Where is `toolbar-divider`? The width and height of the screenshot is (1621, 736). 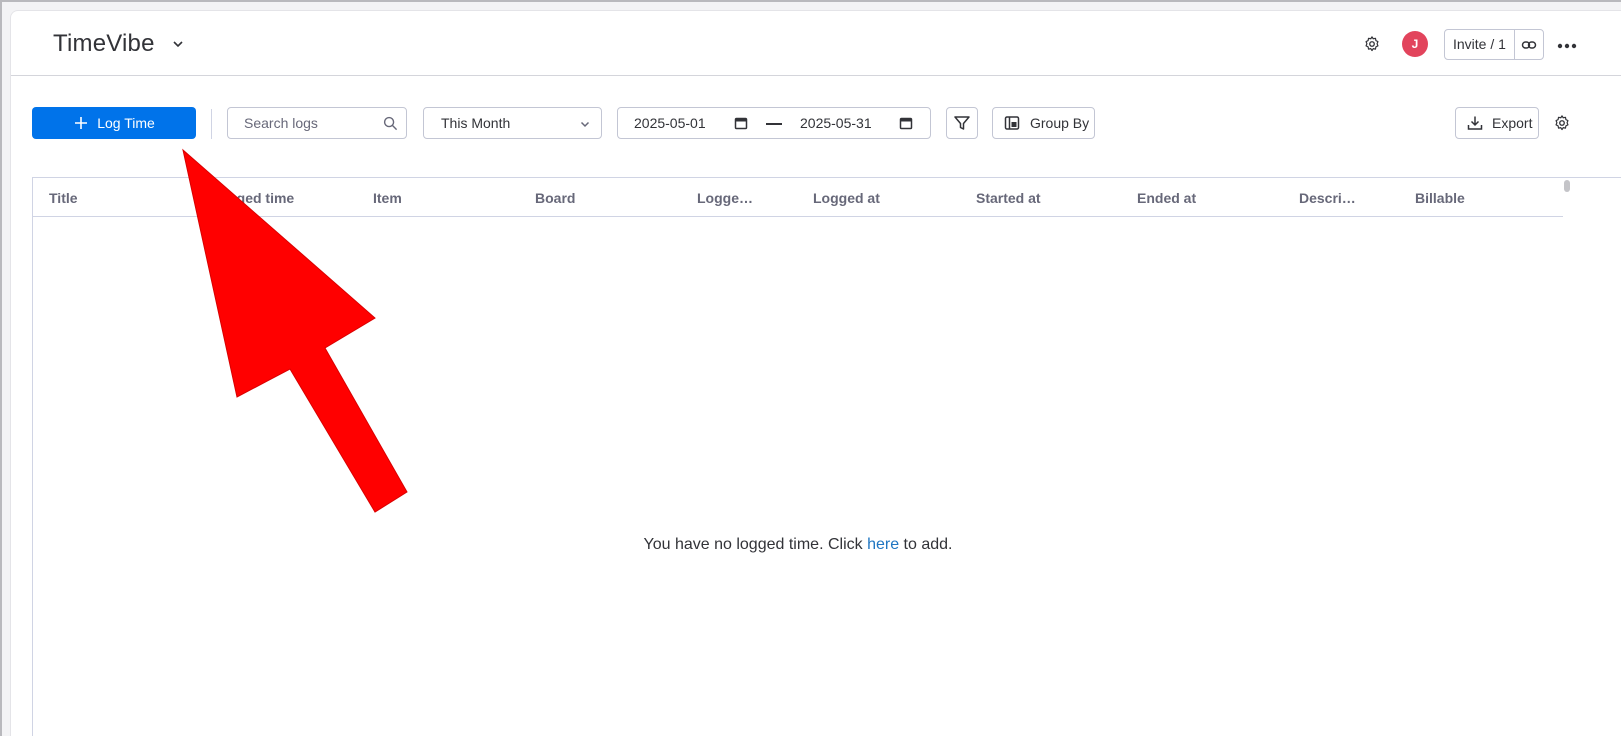 toolbar-divider is located at coordinates (211, 124).